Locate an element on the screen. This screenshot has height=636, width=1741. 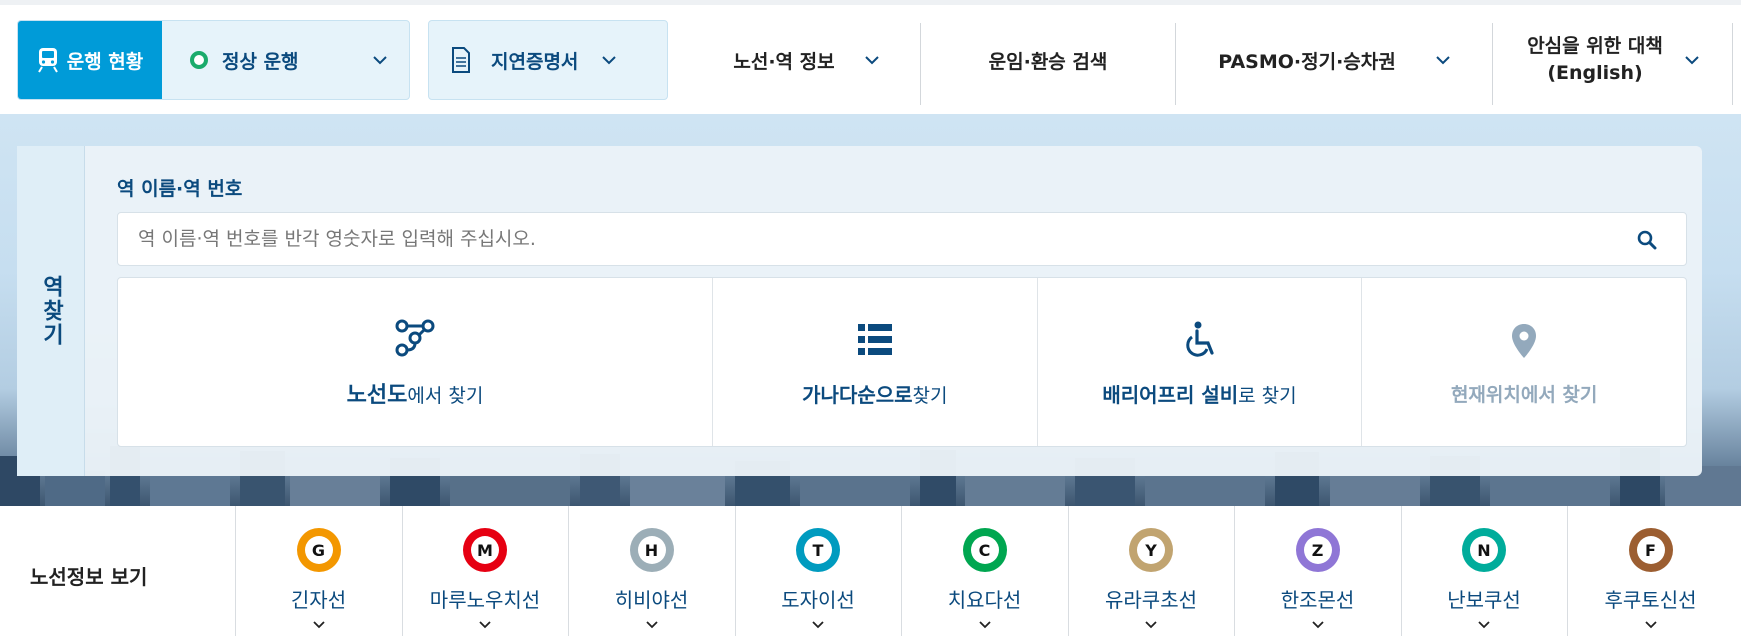
line-badge-icon: Y is located at coordinates (1151, 550).